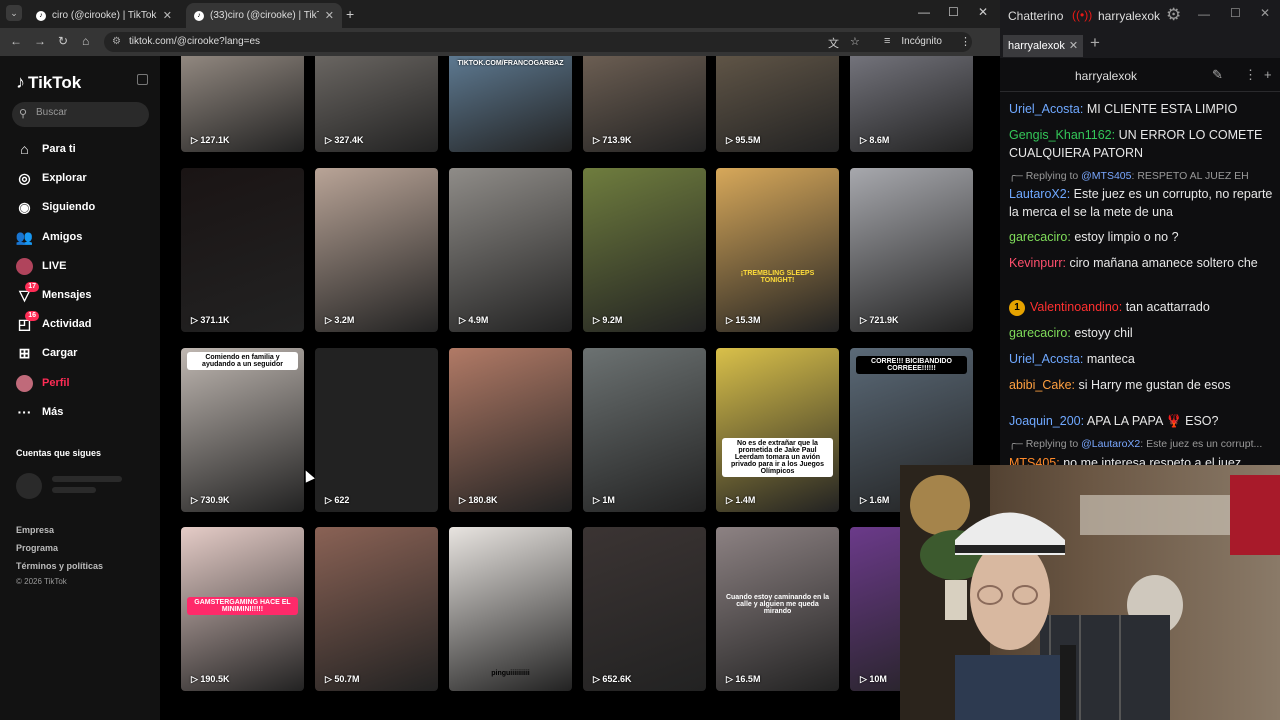  What do you see at coordinates (612, 679) in the screenshot?
I see `view-count: ▷ 652.6K` at bounding box center [612, 679].